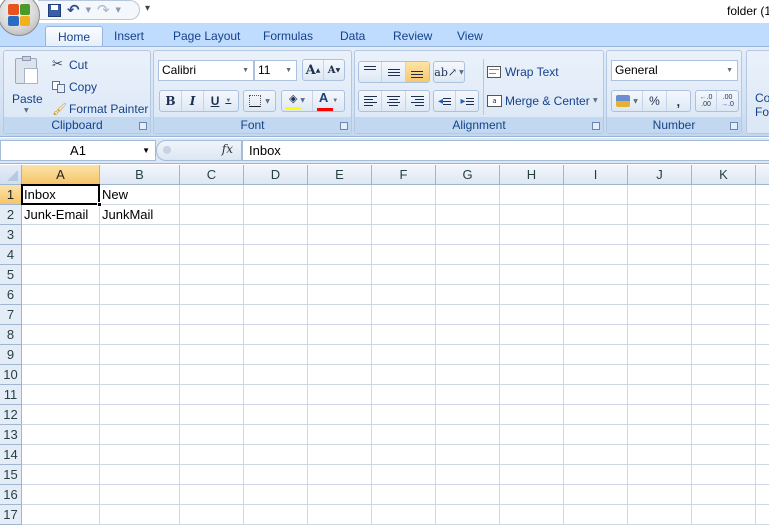 The width and height of the screenshot is (769, 529). I want to click on cell-g16, so click(468, 495).